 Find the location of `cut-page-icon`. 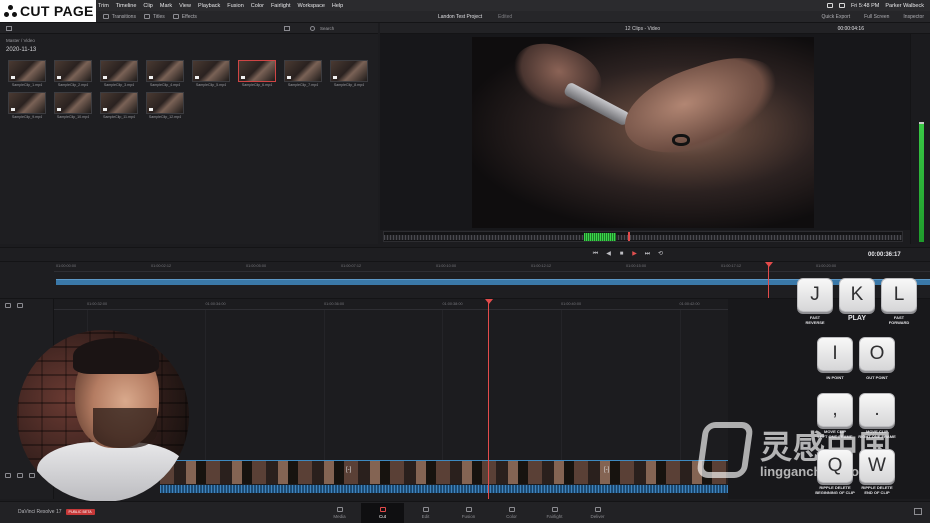

cut-page-icon is located at coordinates (382, 509).